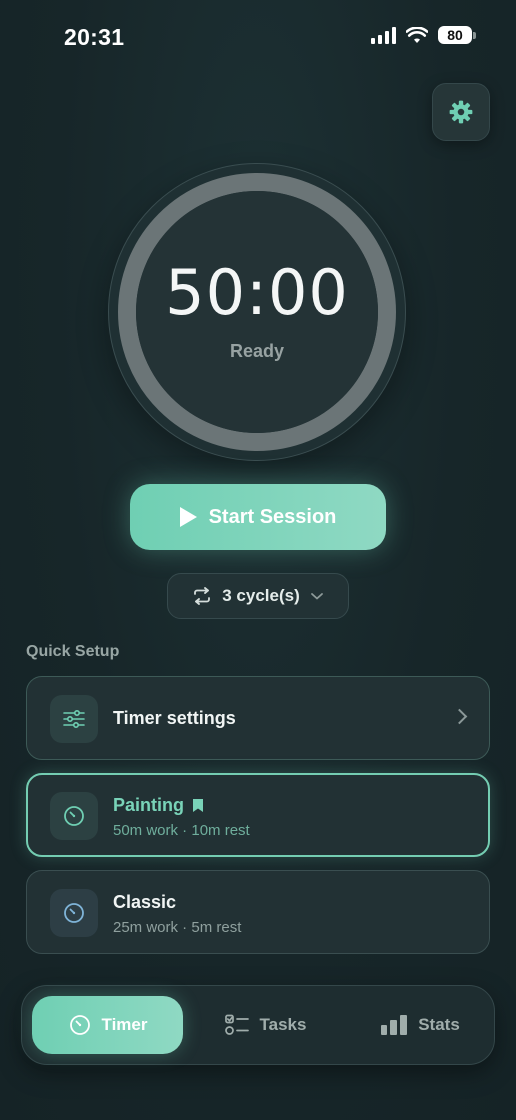 Image resolution: width=516 pixels, height=1120 pixels. What do you see at coordinates (177, 927) in the screenshot?
I see `preset-detail: 25m work · 5m rest` at bounding box center [177, 927].